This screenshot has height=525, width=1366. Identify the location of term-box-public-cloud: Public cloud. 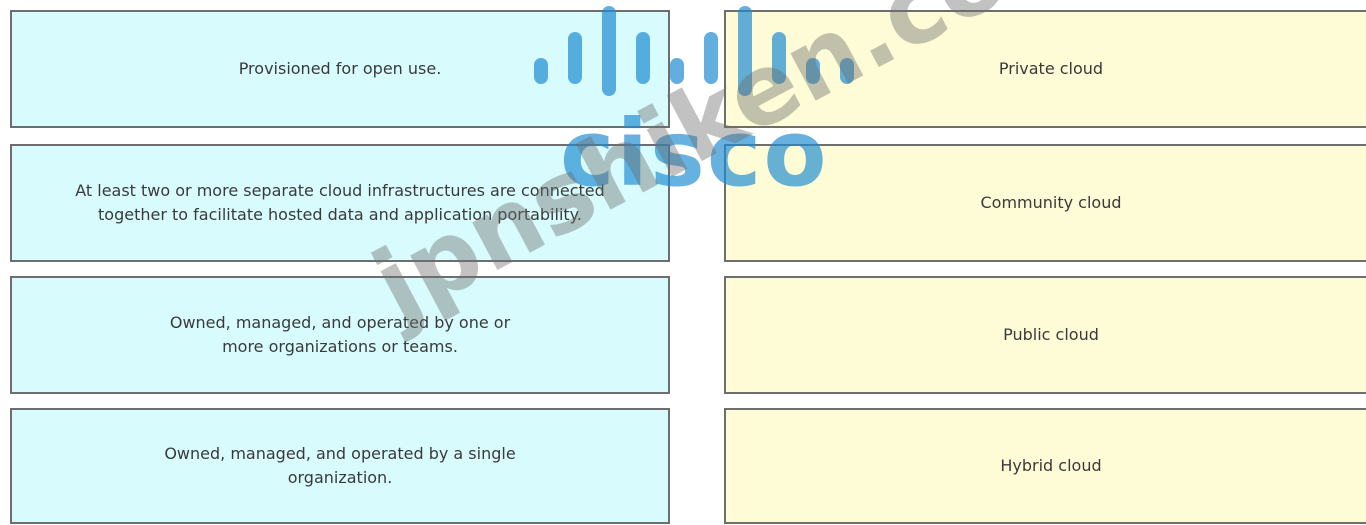
(1045, 335).